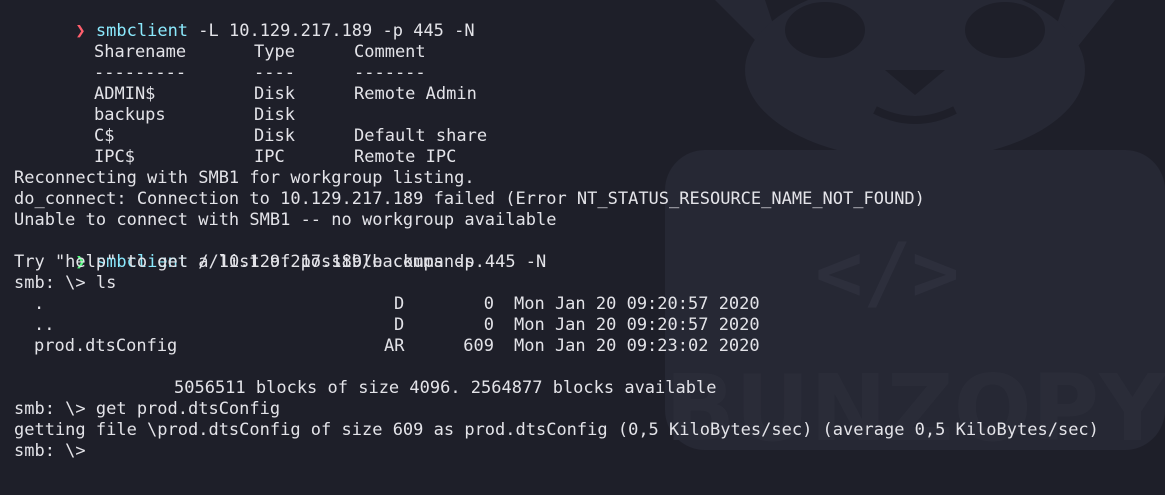 Image resolution: width=1165 pixels, height=495 pixels. Describe the element at coordinates (415, 94) in the screenshot. I see `share-comment: Remote Admin` at that location.